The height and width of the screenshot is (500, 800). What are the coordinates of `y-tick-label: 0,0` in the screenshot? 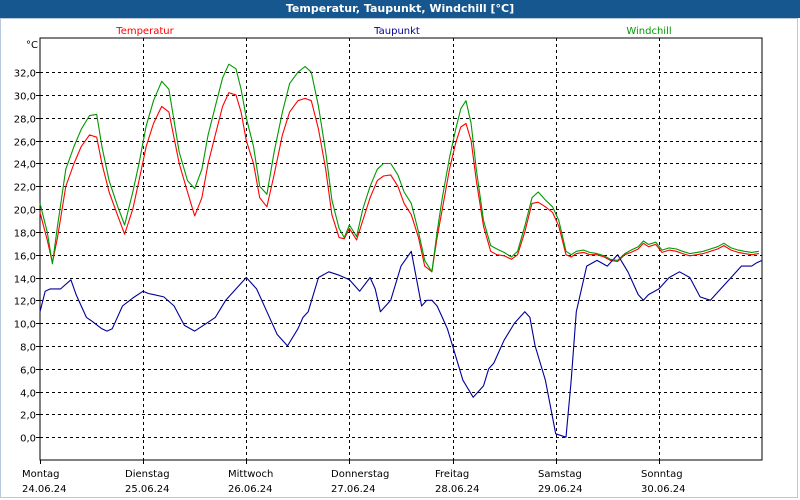 It's located at (28, 439).